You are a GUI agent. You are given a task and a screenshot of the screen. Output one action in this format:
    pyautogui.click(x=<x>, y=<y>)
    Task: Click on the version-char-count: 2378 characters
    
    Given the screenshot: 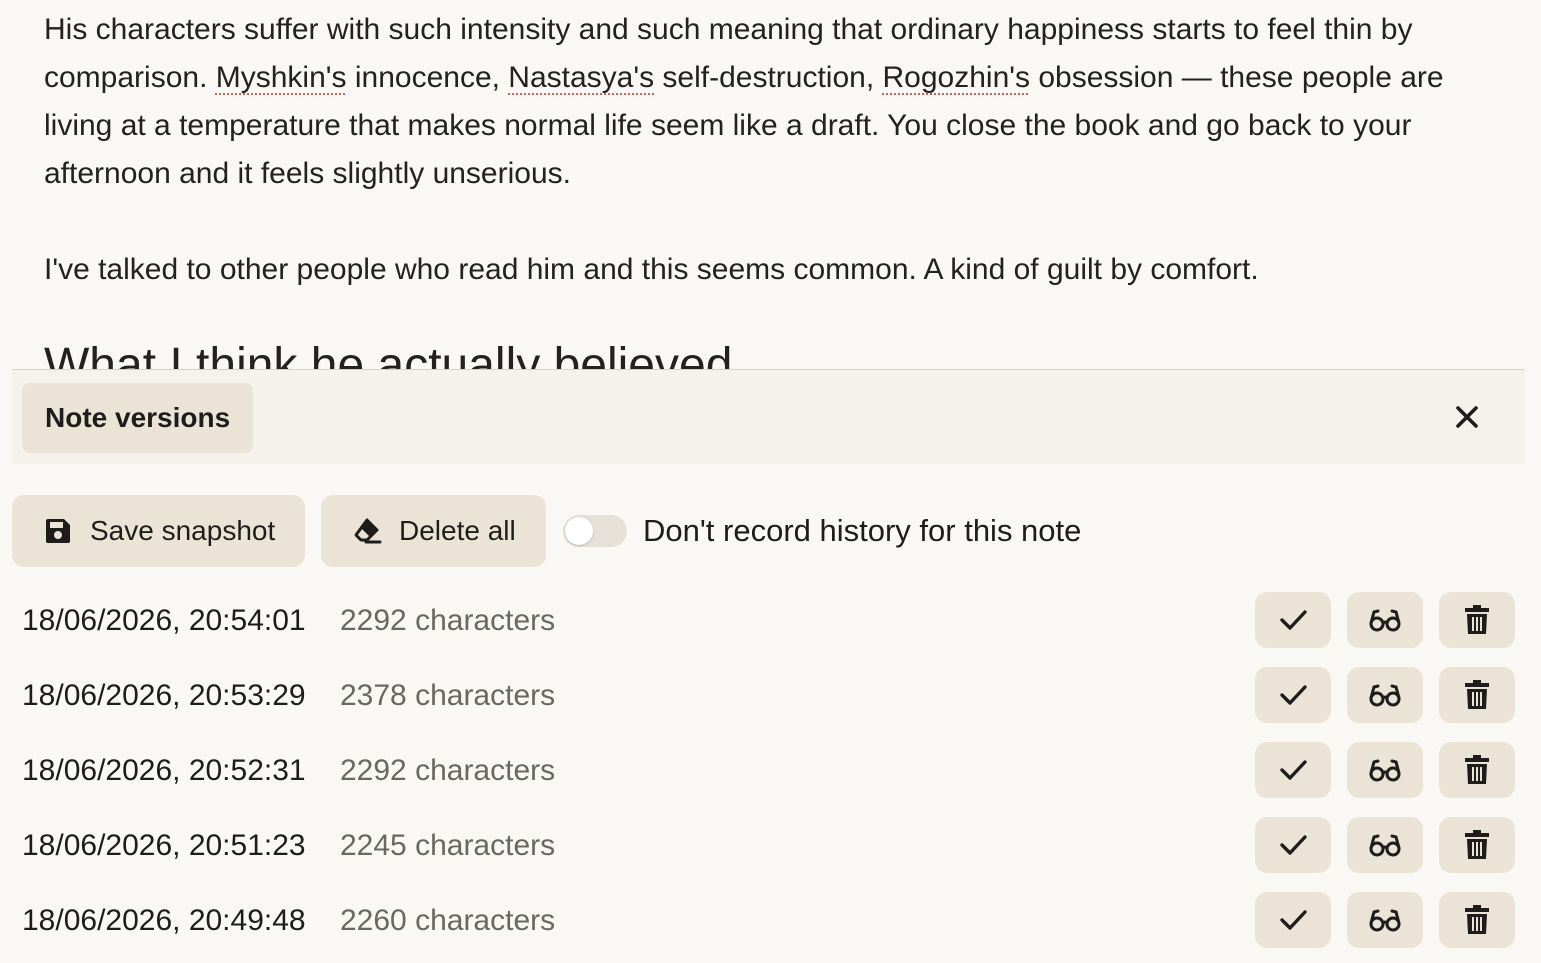 What is the action you would take?
    pyautogui.click(x=448, y=695)
    